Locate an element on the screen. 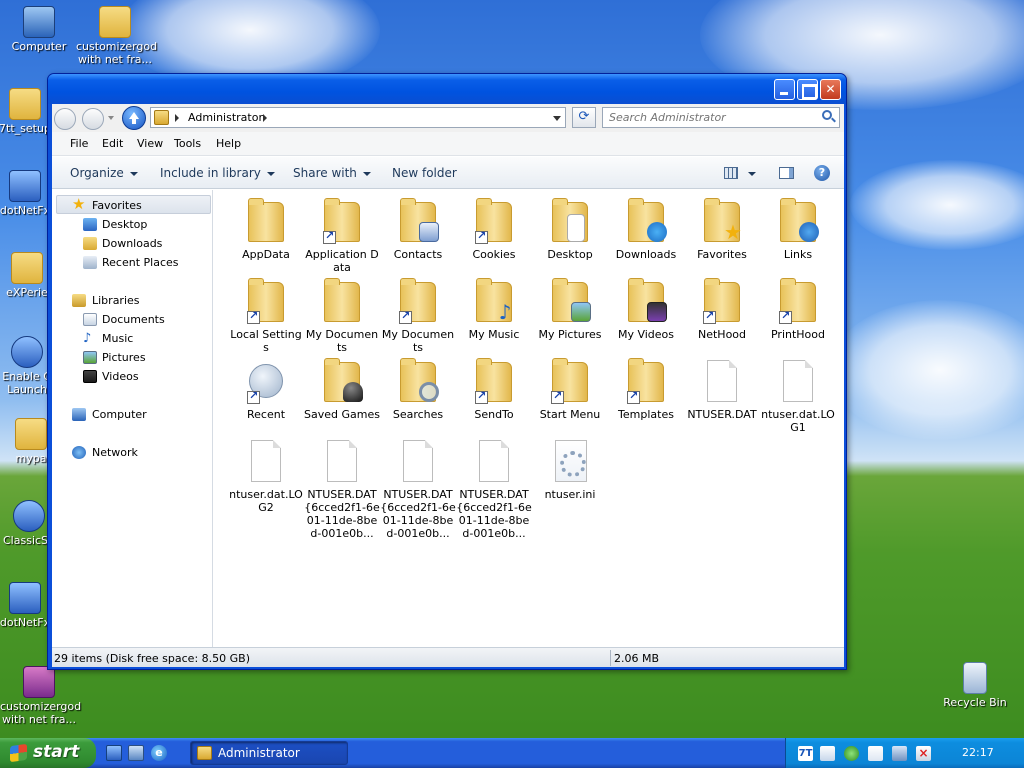 The width and height of the screenshot is (1024, 768). refresh-button: ⟳ is located at coordinates (584, 117).